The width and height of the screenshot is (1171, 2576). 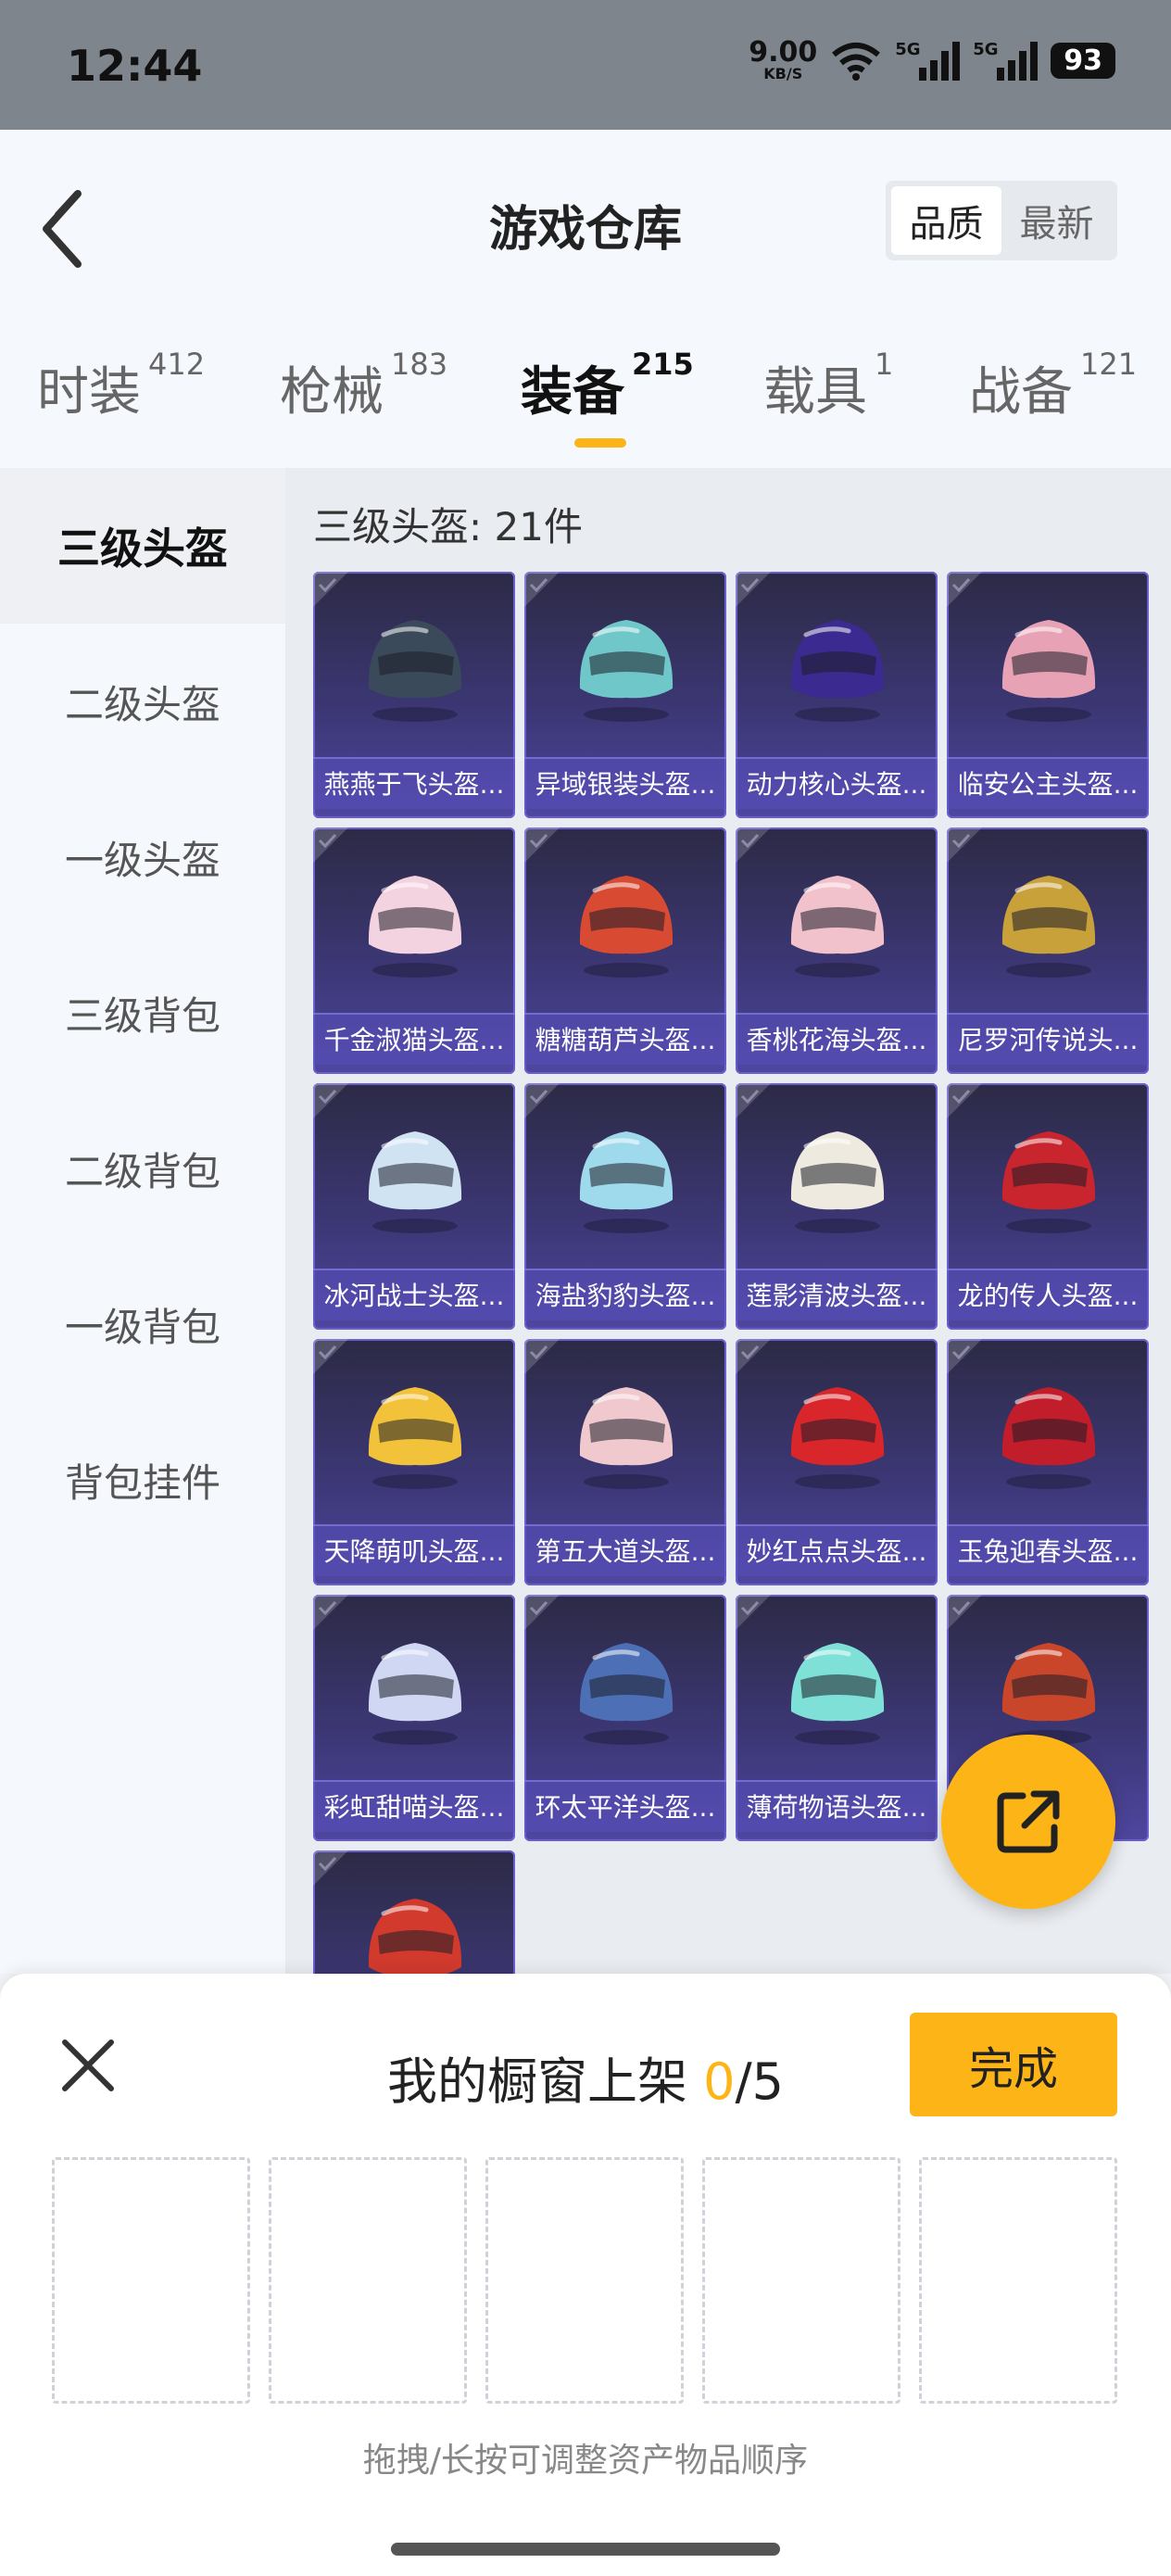 I want to click on sidebar-item-level3-backpack: 三级背包, so click(x=142, y=1013).